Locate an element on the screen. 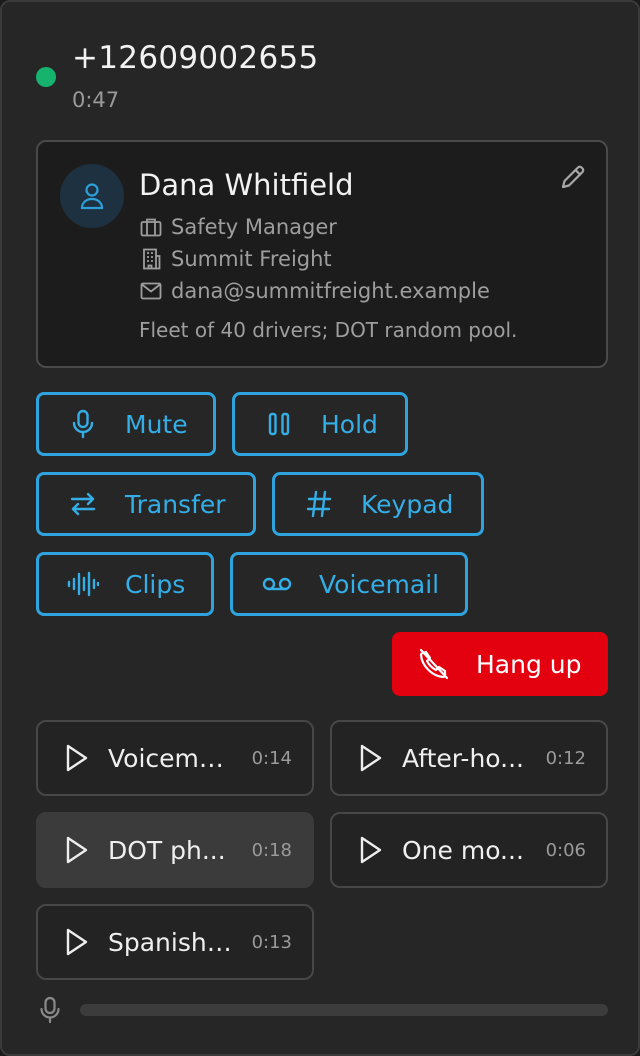 Image resolution: width=640 pixels, height=1056 pixels. call-timer: 0:47 is located at coordinates (96, 100).